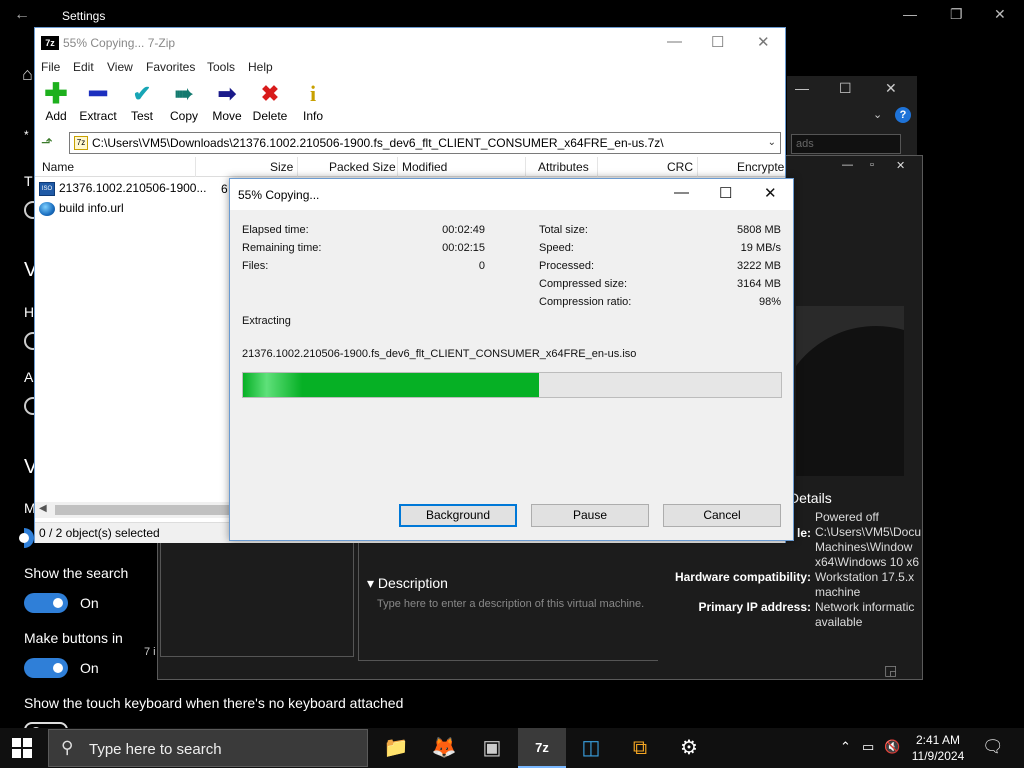 This screenshot has height=768, width=1024. Describe the element at coordinates (50, 67) in the screenshot. I see `menu-file: File` at that location.